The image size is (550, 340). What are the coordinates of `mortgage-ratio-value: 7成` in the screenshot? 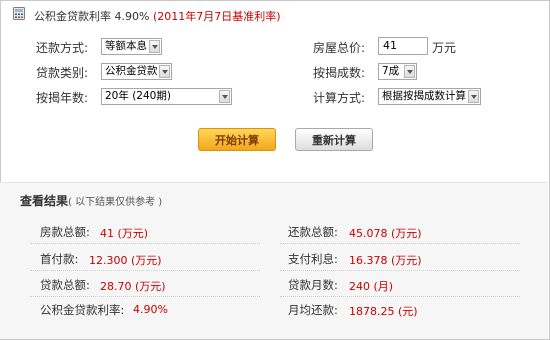 It's located at (391, 71).